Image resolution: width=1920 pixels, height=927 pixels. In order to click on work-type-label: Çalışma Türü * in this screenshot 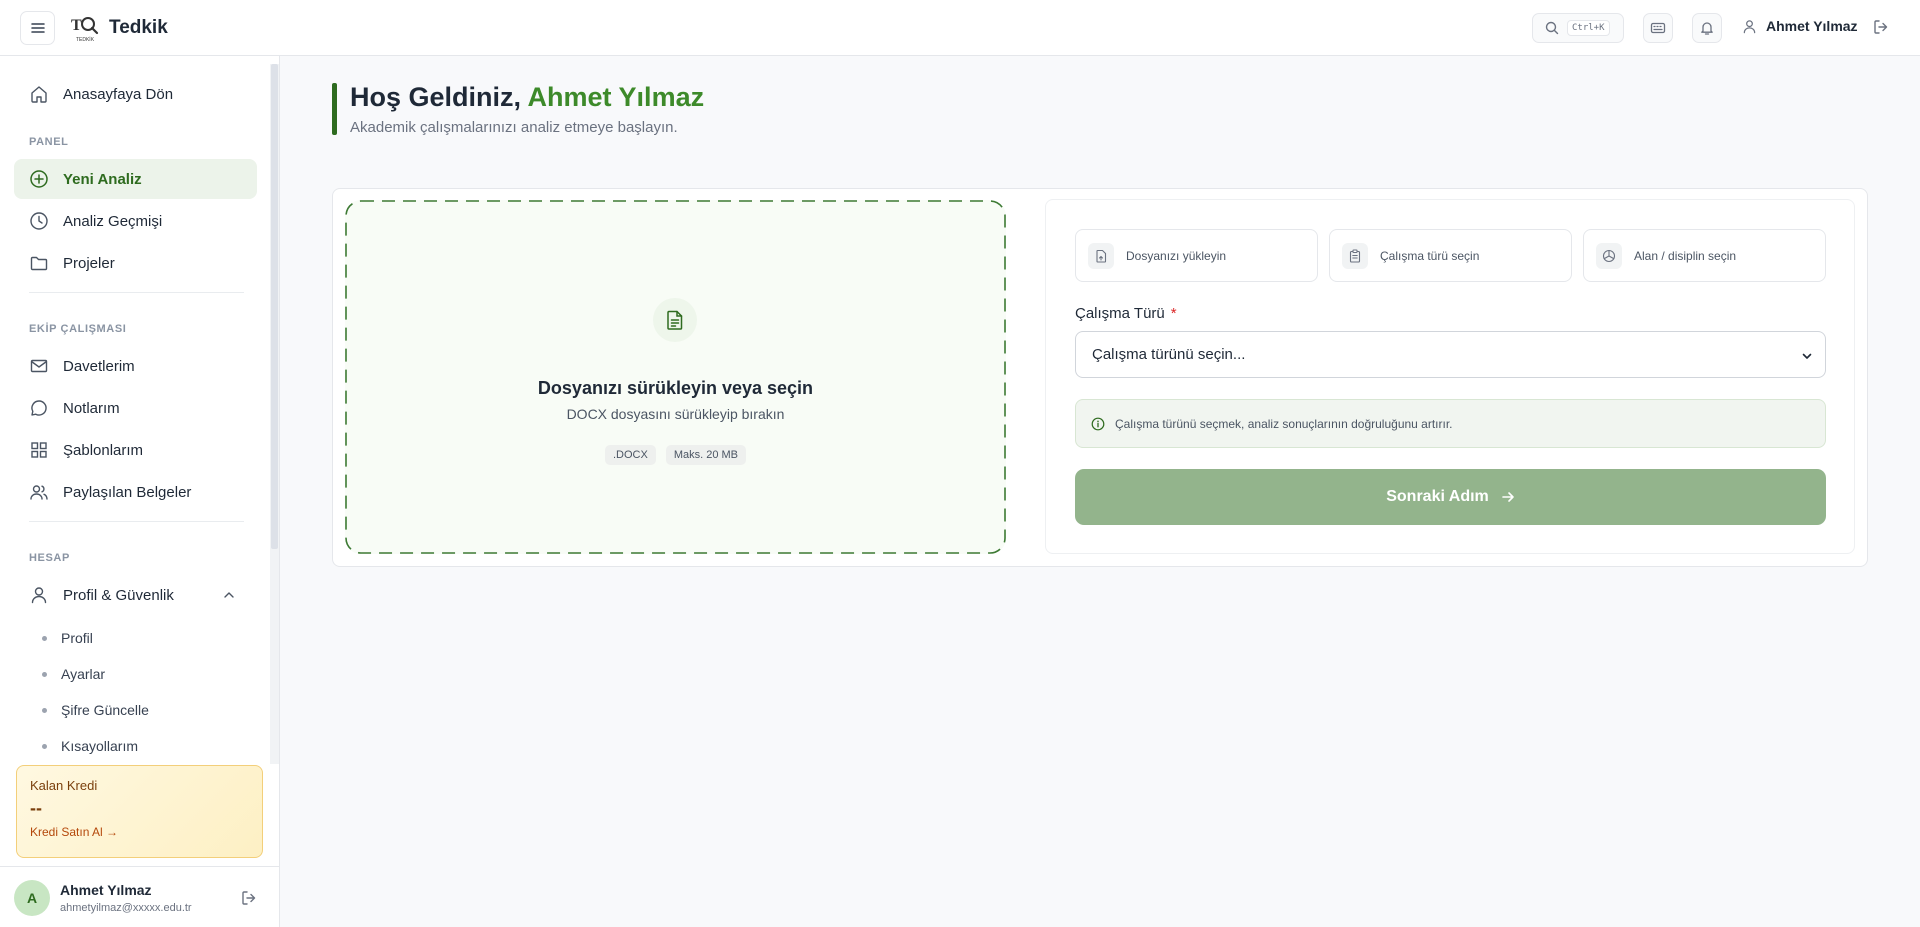, I will do `click(1126, 313)`.